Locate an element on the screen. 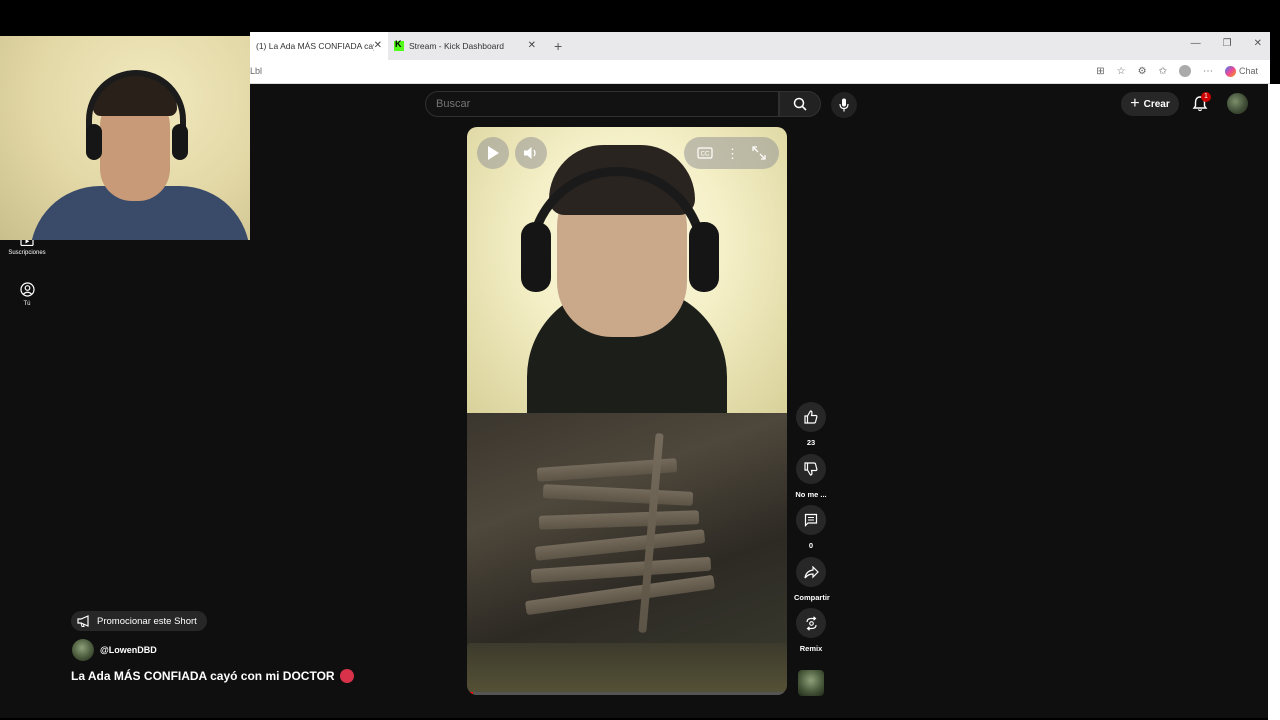 The height and width of the screenshot is (720, 1280). window-controls: — ❐ ✕ is located at coordinates (1226, 43).